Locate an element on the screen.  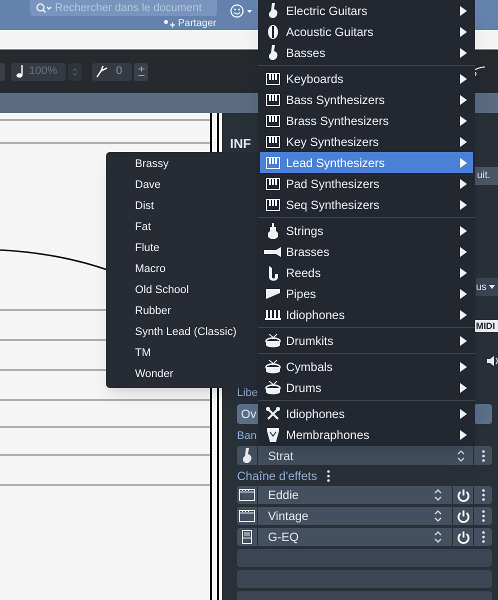
toolbar-field is located at coordinates (2, 71).